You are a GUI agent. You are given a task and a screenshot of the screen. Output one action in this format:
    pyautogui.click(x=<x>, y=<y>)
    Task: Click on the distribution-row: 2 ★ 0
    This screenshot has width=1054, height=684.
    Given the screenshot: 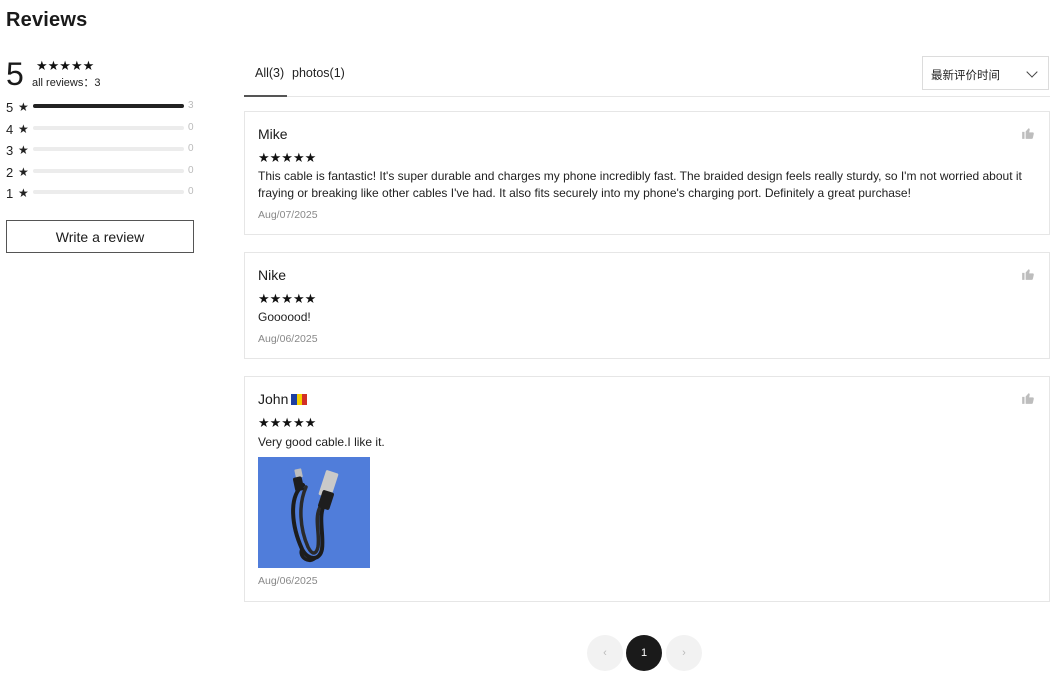 What is the action you would take?
    pyautogui.click(x=101, y=175)
    